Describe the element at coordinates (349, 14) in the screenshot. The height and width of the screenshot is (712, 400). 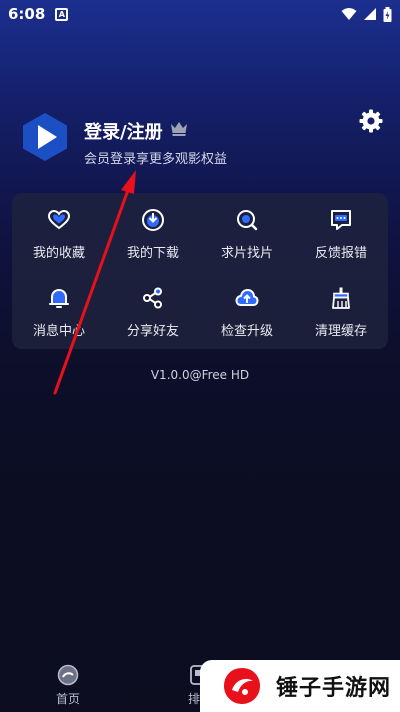
I see `wifi-icon` at that location.